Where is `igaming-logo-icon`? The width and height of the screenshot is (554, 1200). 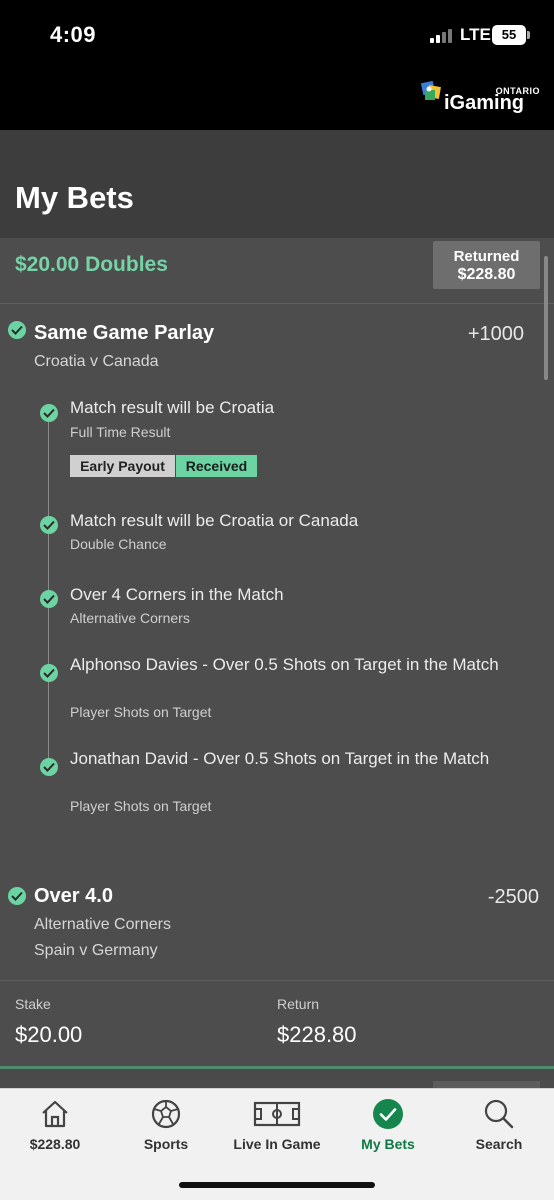
igaming-logo-icon is located at coordinates (430, 90).